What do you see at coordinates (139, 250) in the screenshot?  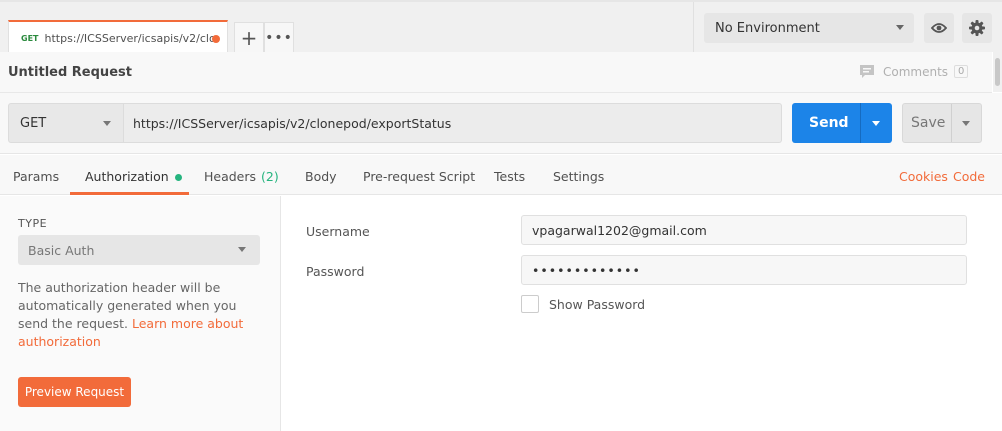 I see `auth-type-select: Basic Auth` at bounding box center [139, 250].